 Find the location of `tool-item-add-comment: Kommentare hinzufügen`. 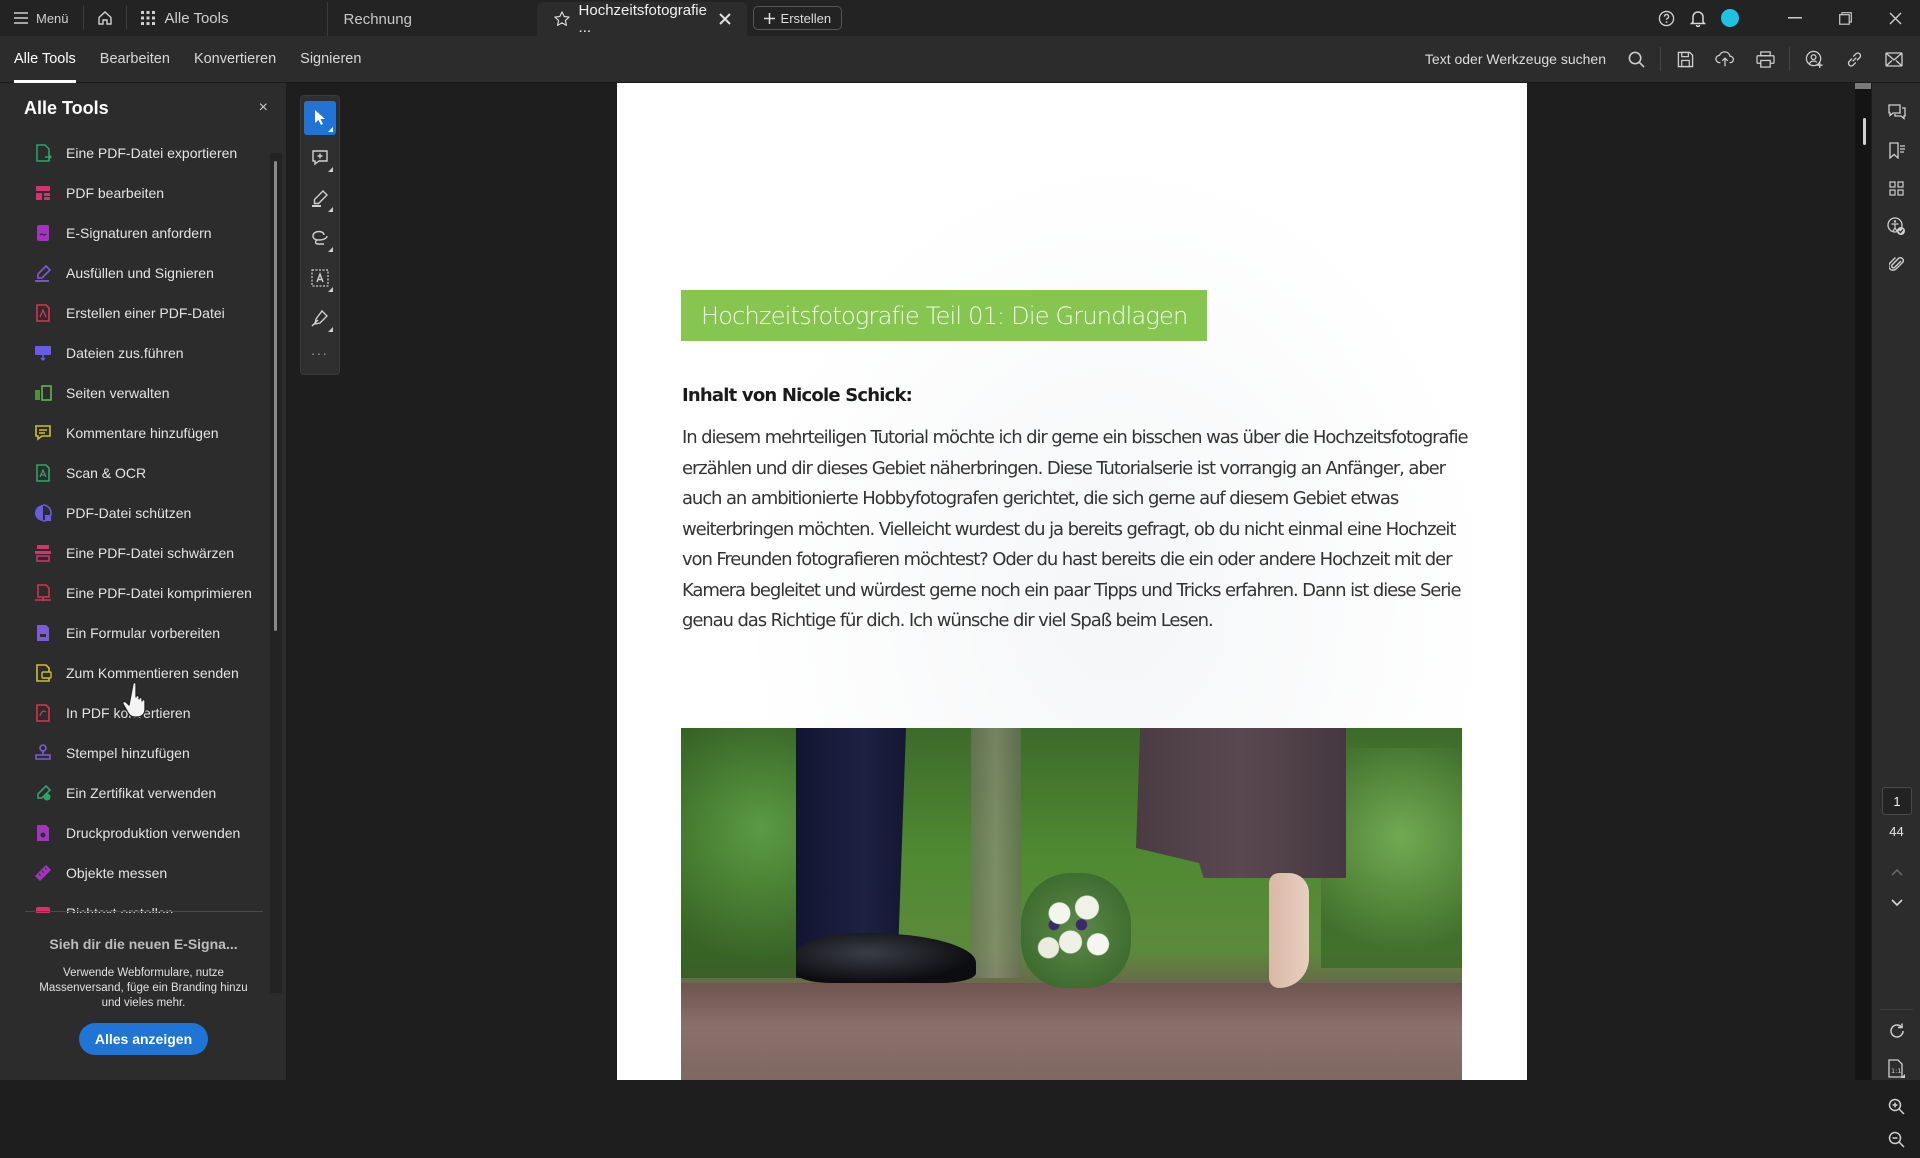

tool-item-add-comment: Kommentare hinzufügen is located at coordinates (135, 433).